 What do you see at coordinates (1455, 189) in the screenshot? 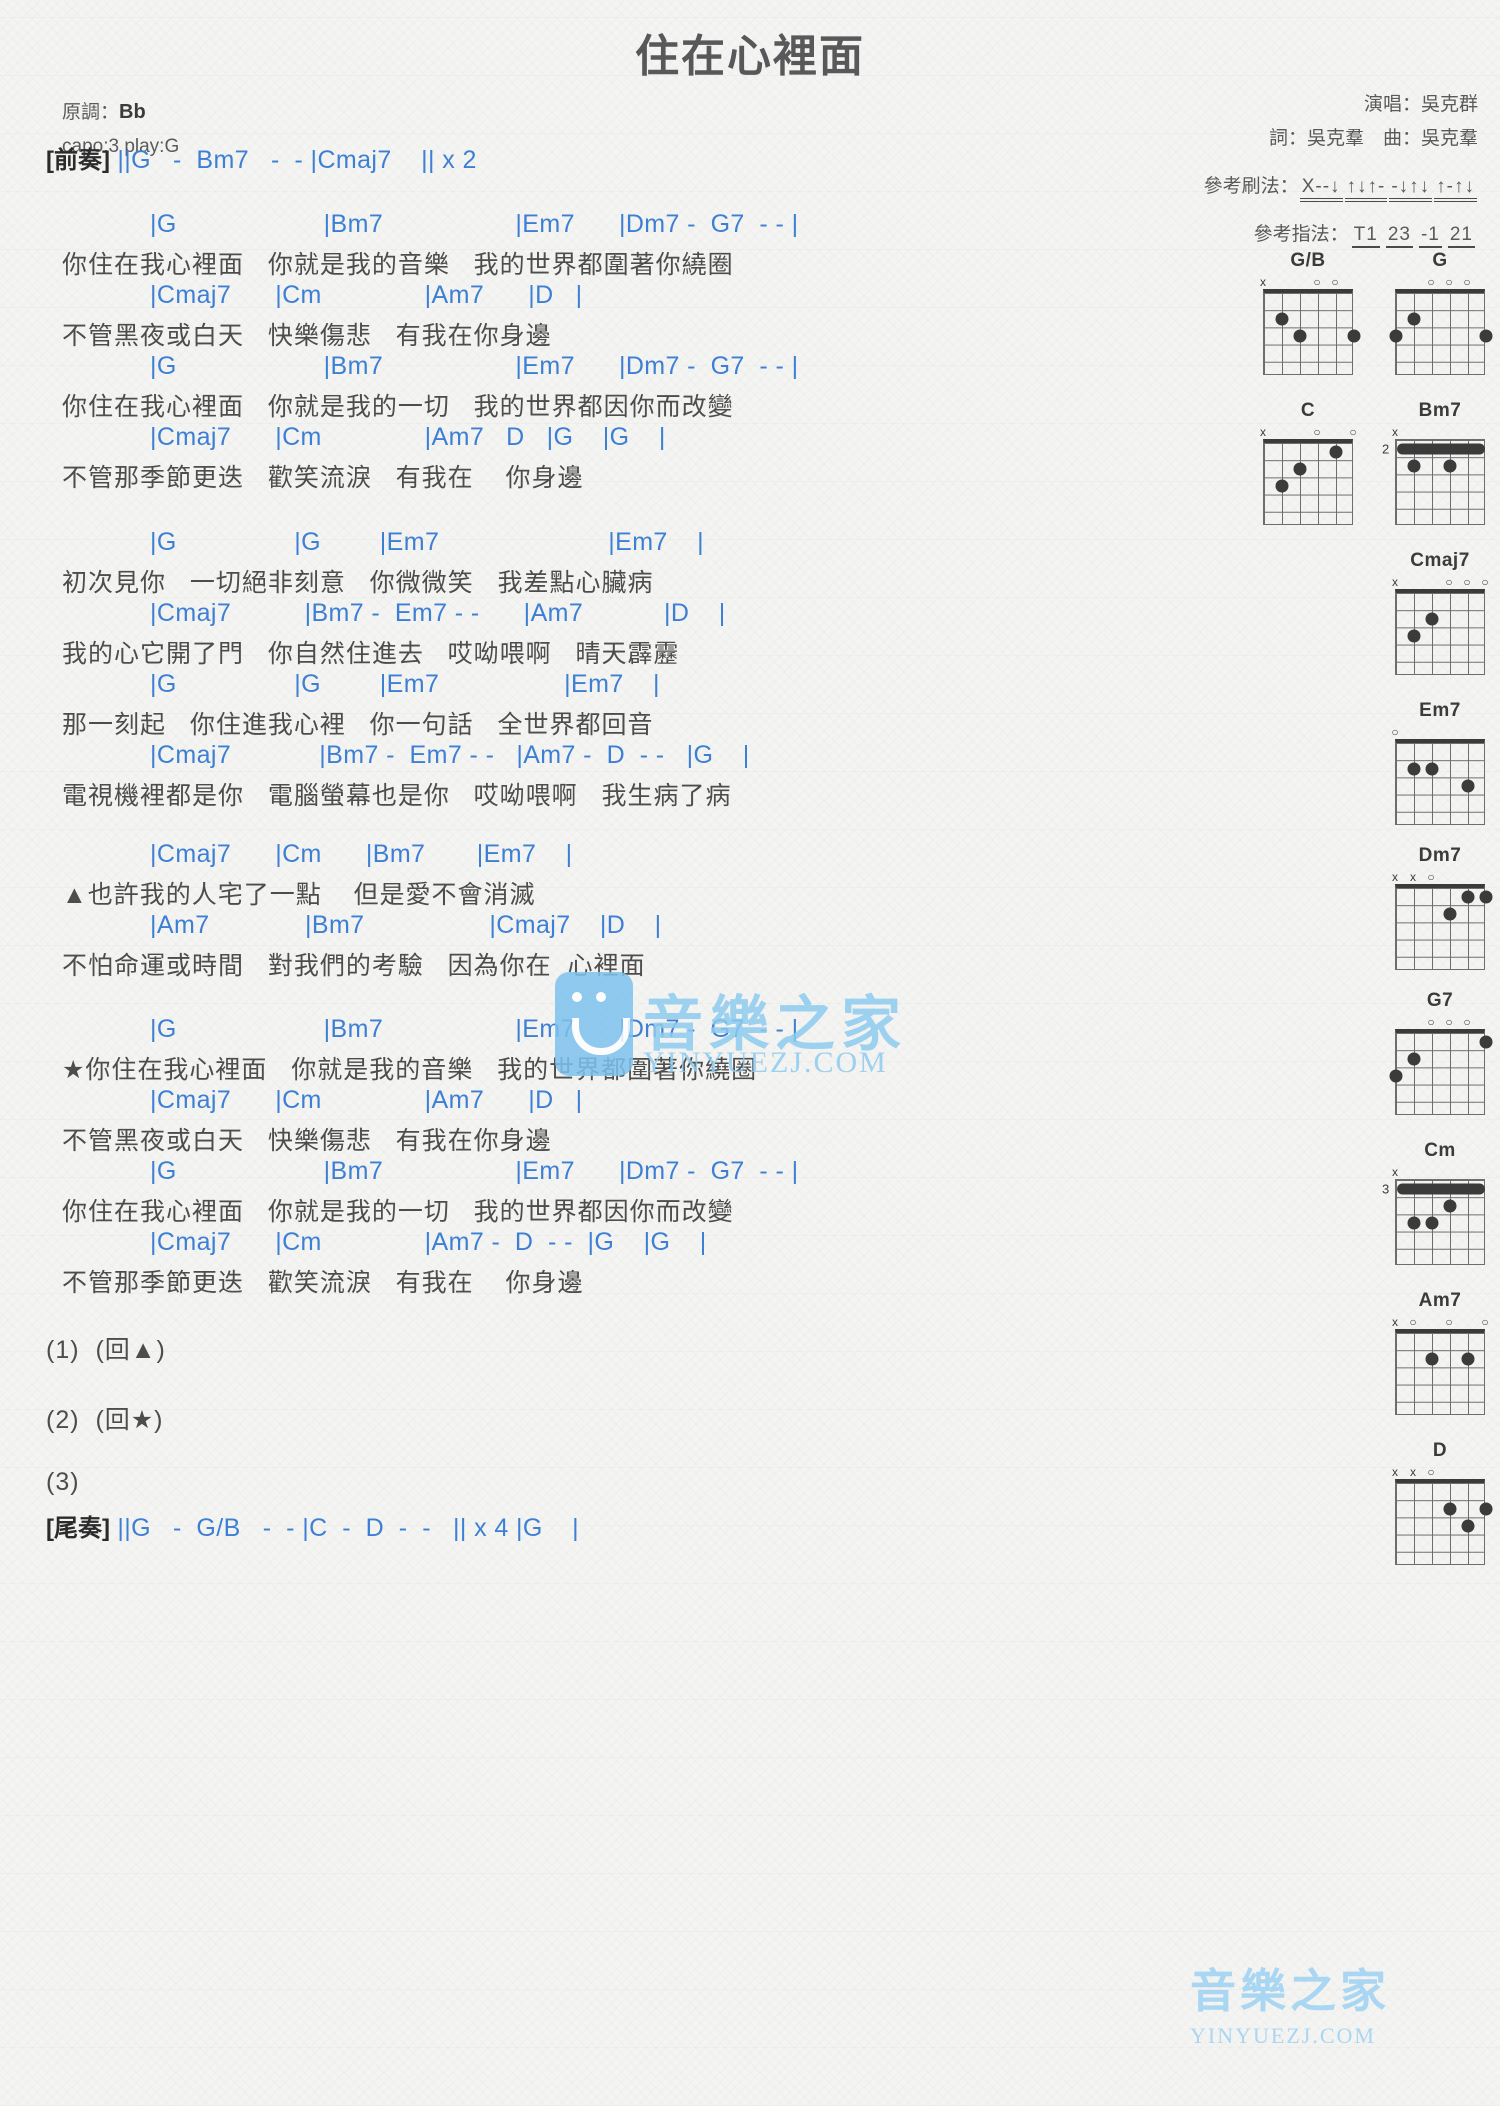
I see `strum-group-4: ↑-↑↓` at bounding box center [1455, 189].